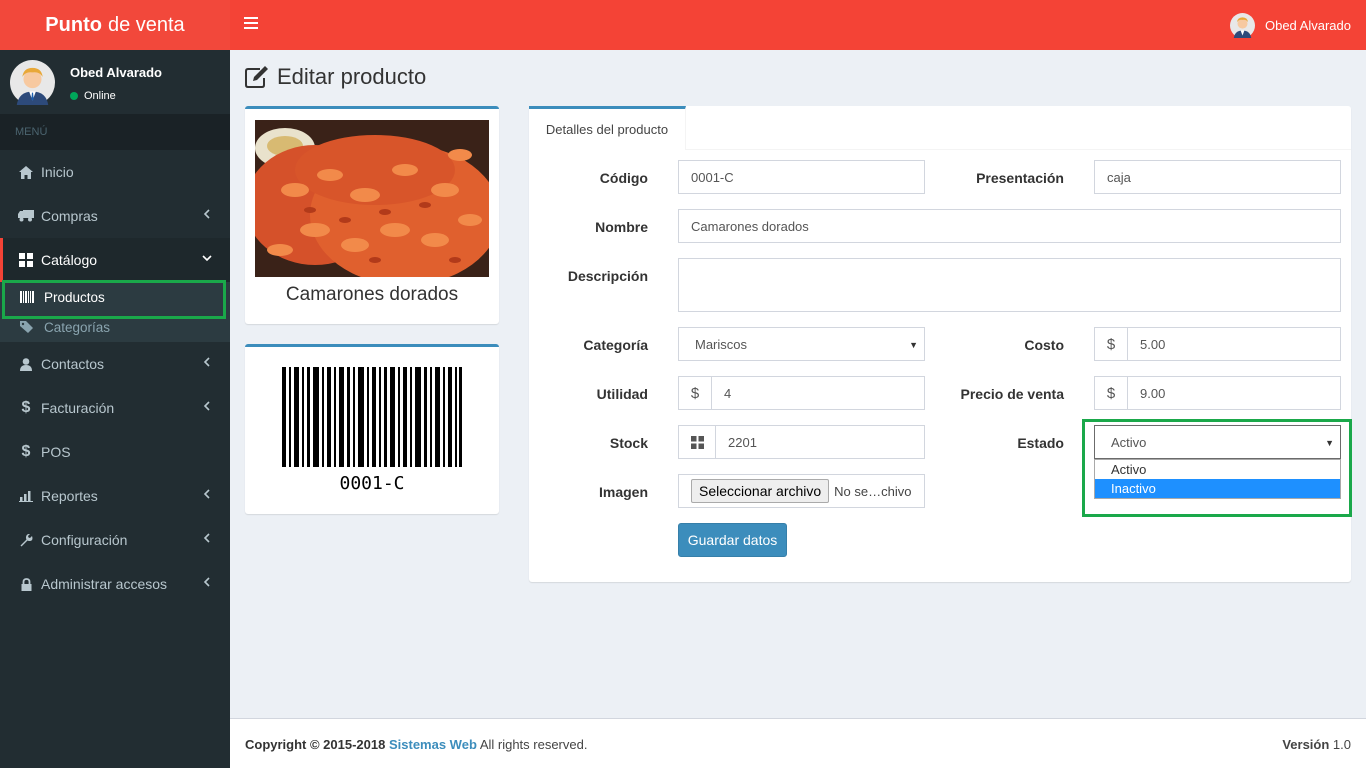 This screenshot has height=768, width=1366. Describe the element at coordinates (732, 540) in the screenshot. I see `save-button: Guardar datos` at that location.